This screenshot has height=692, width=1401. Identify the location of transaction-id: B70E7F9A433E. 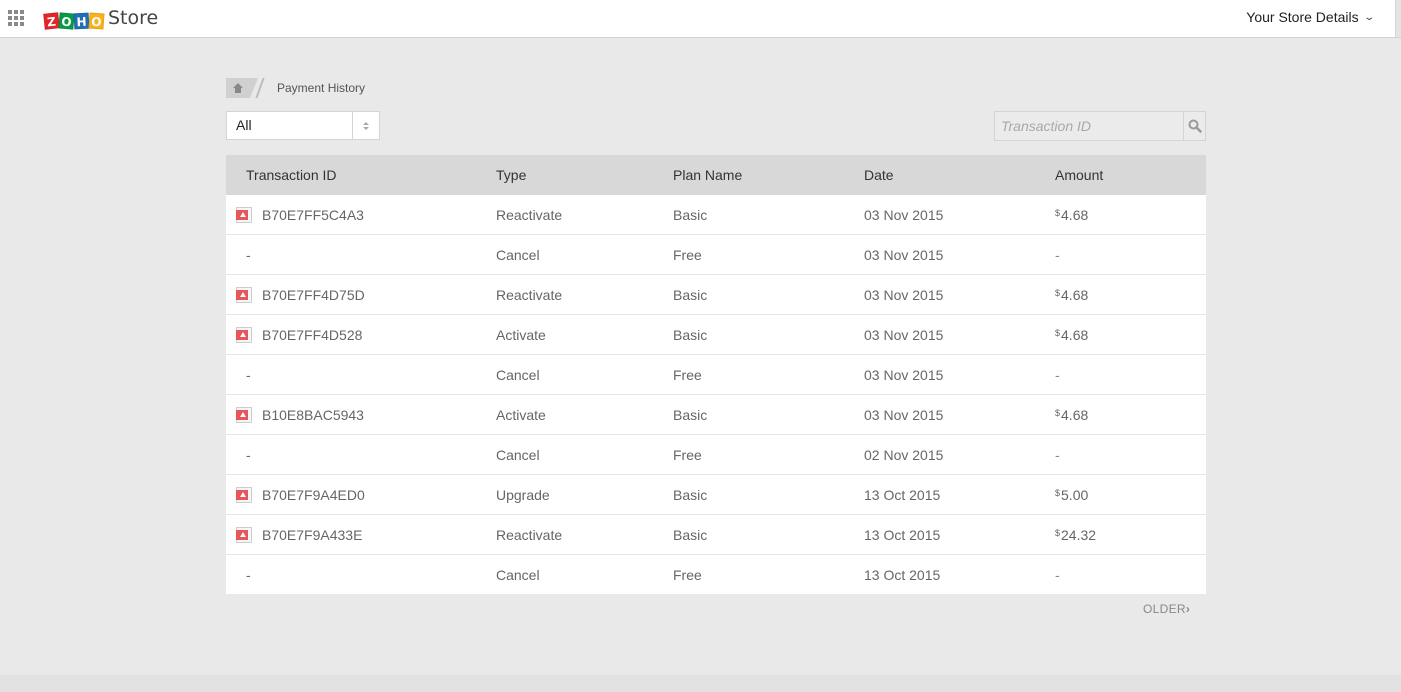
(312, 534).